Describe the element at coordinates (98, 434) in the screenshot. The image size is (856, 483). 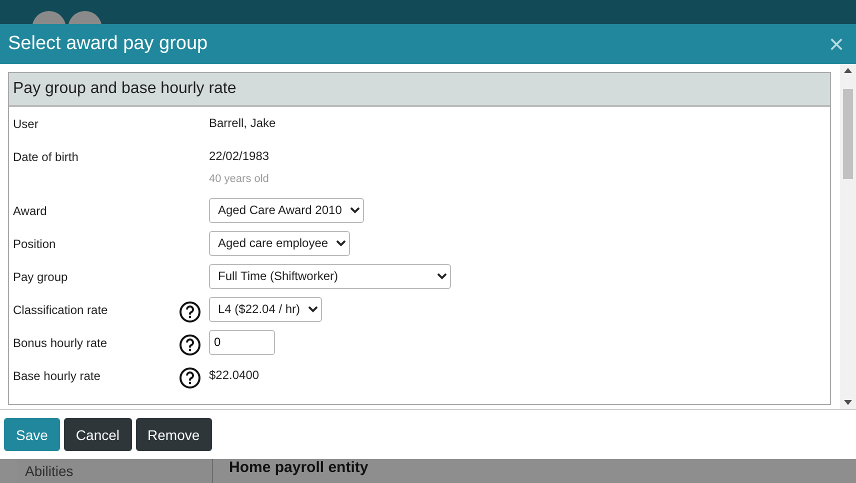
I see `action-button: Cancel` at that location.